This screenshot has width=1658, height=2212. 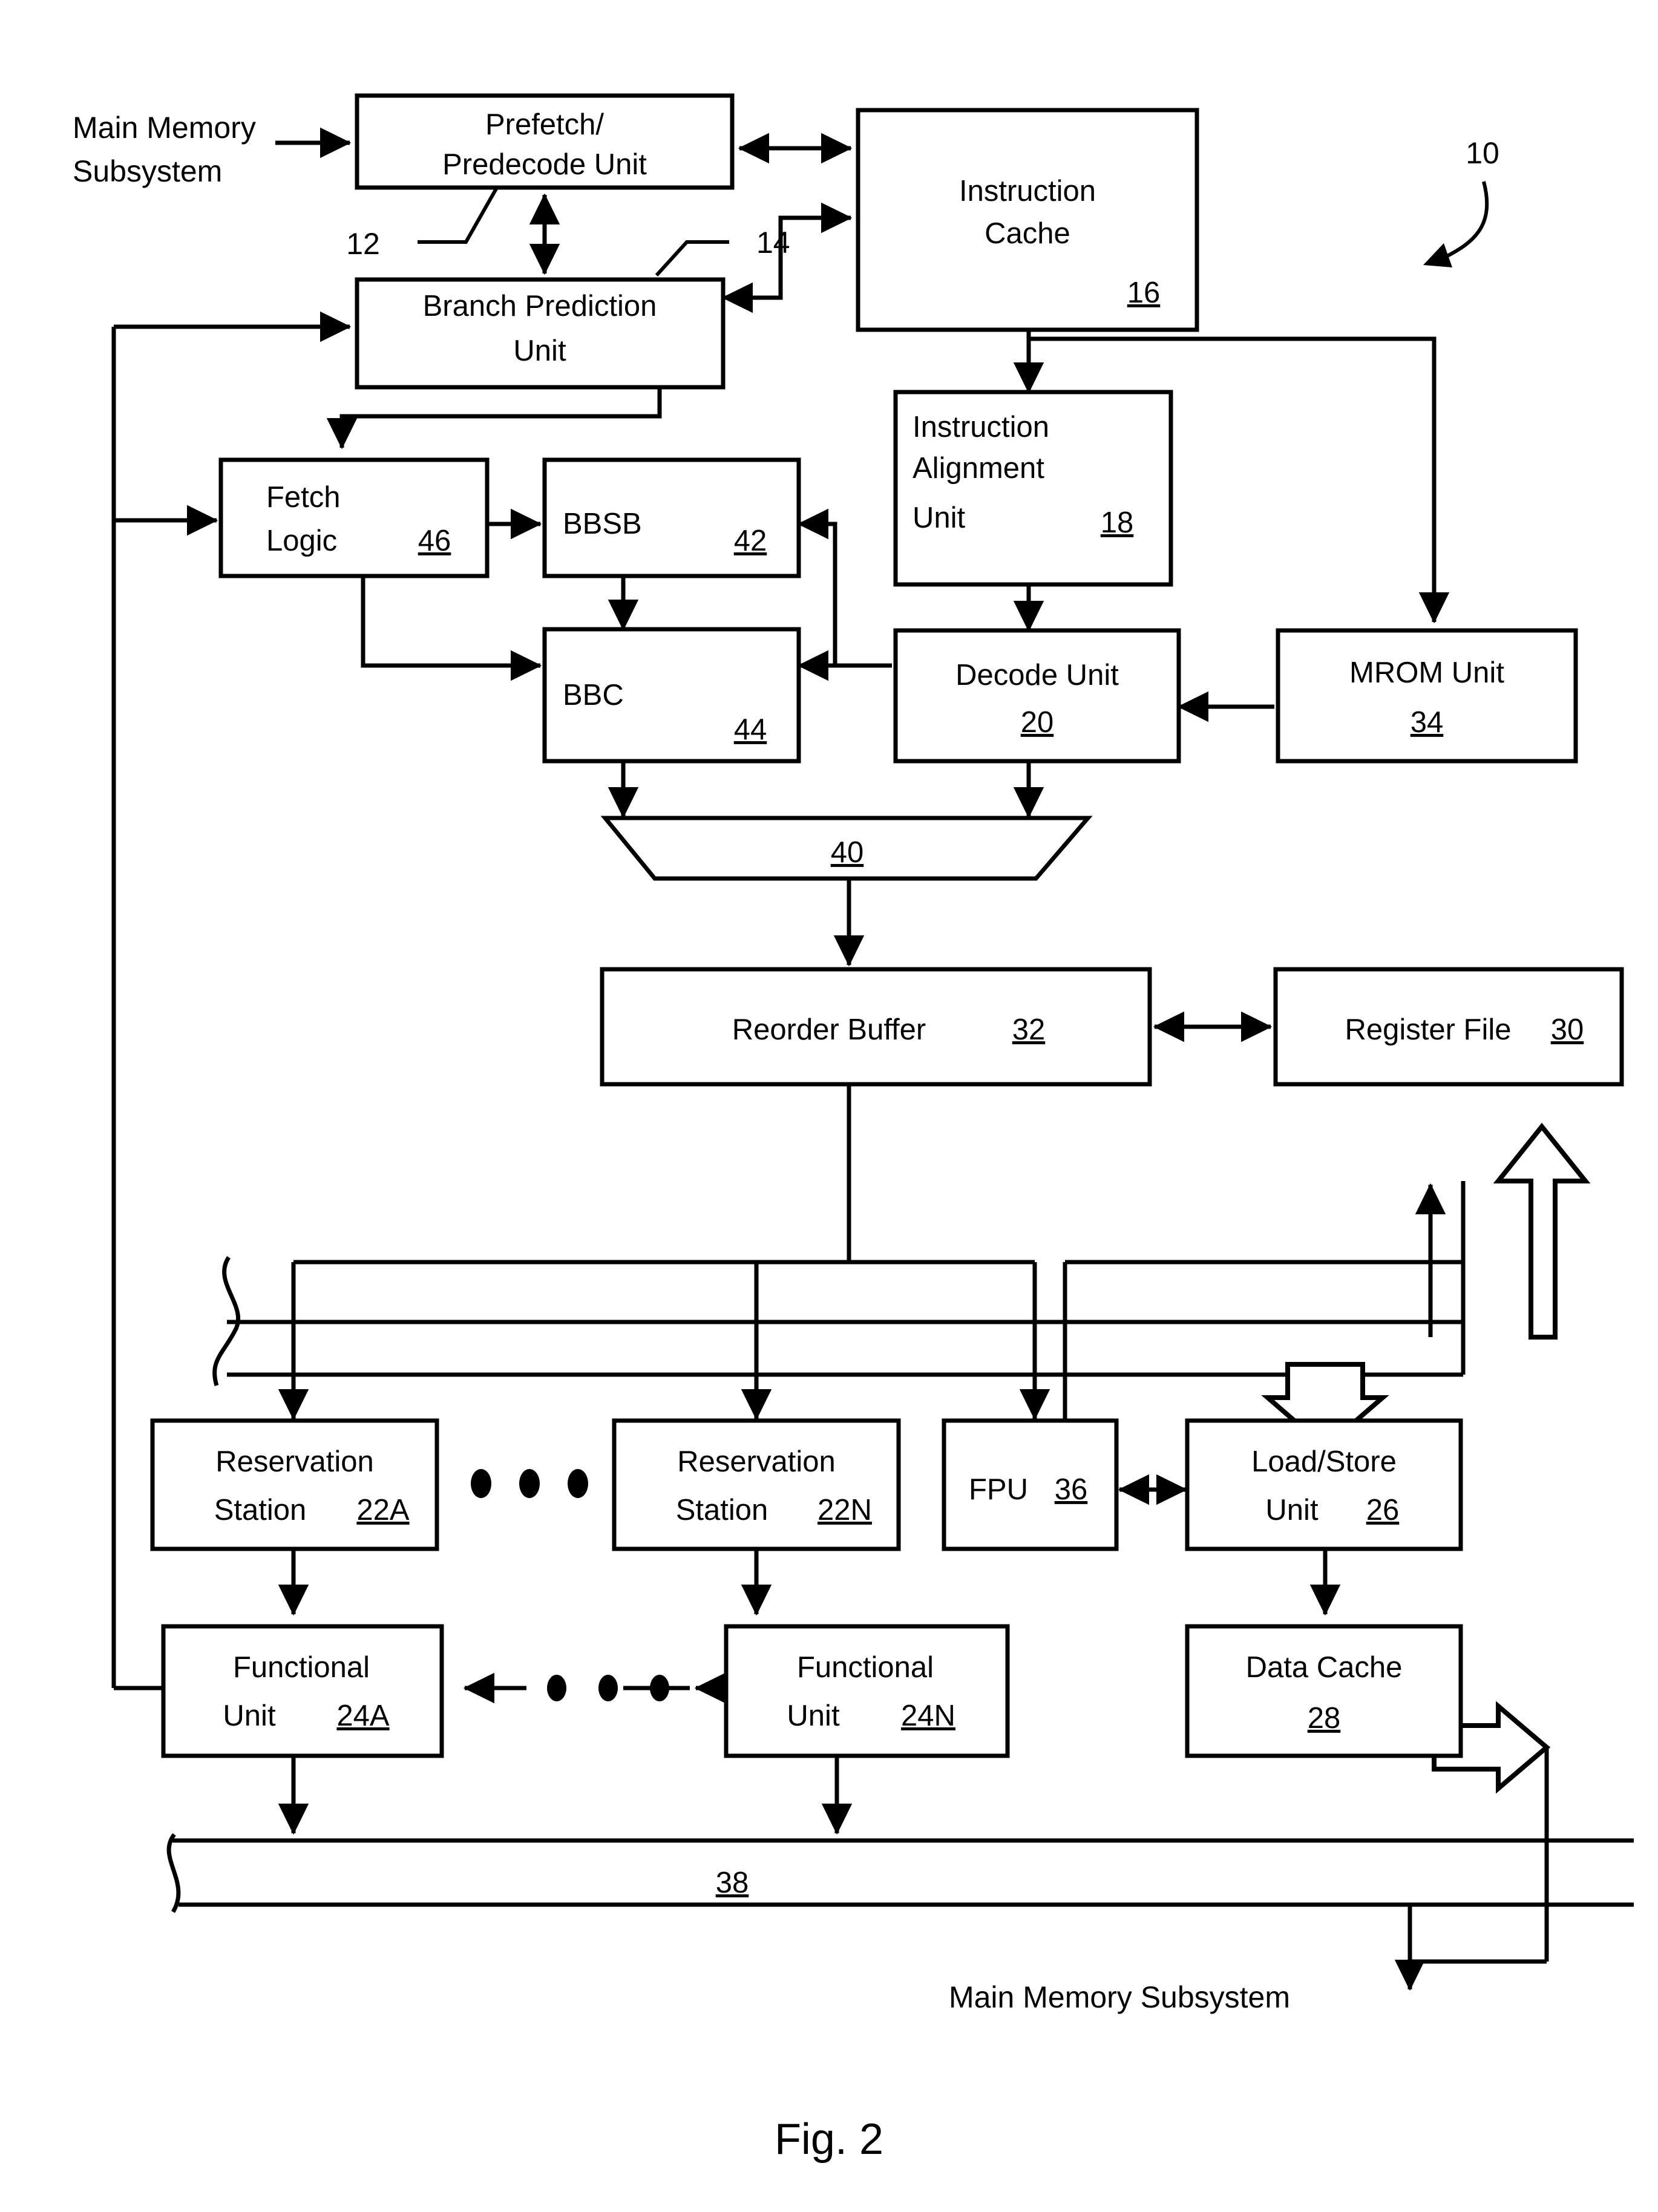 What do you see at coordinates (1383, 1510) in the screenshot?
I see `lsu-ref: 26` at bounding box center [1383, 1510].